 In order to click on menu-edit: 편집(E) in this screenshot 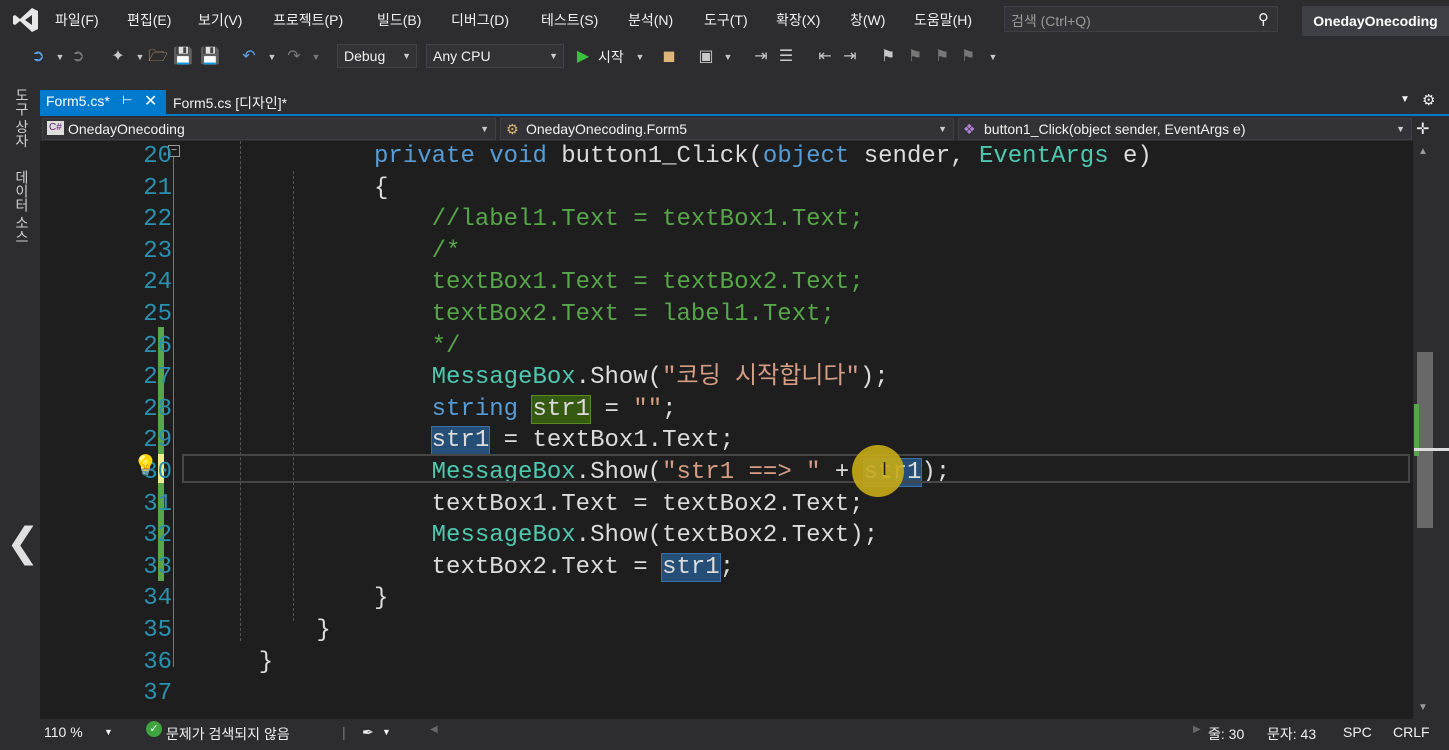, I will do `click(149, 20)`.